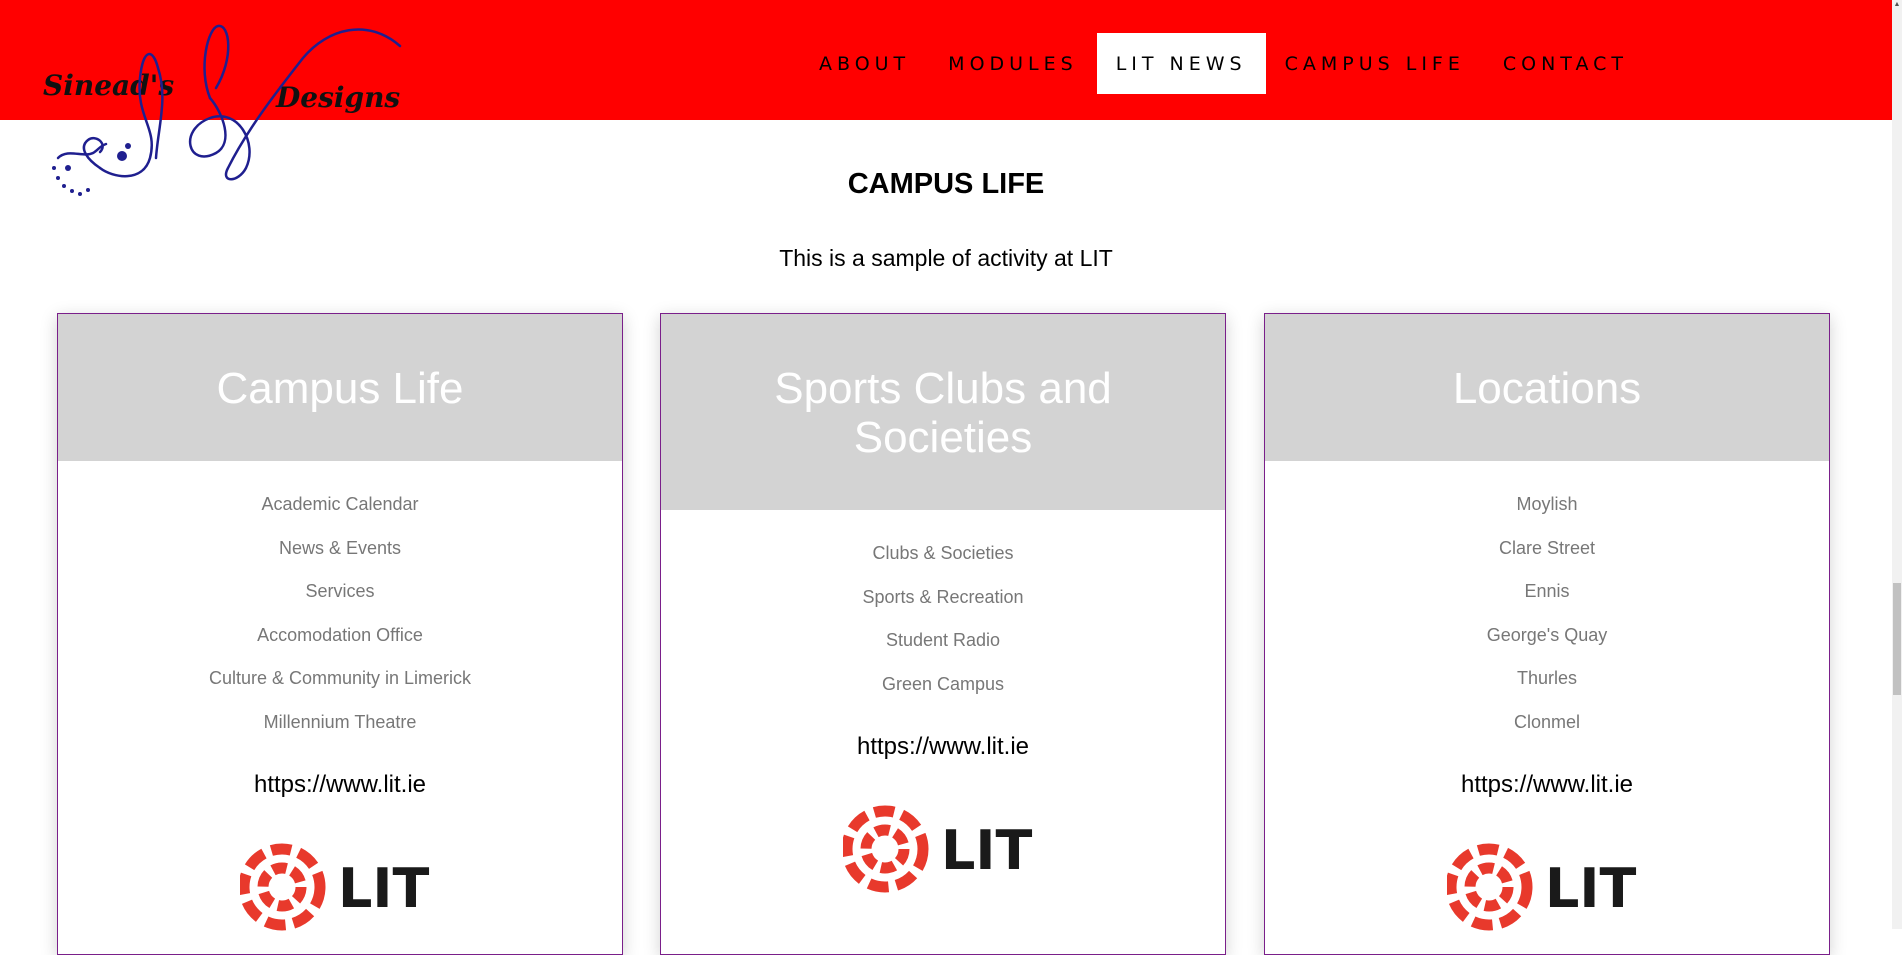 Image resolution: width=1902 pixels, height=955 pixels. Describe the element at coordinates (943, 685) in the screenshot. I see `link-green-campus: Green Campus` at that location.